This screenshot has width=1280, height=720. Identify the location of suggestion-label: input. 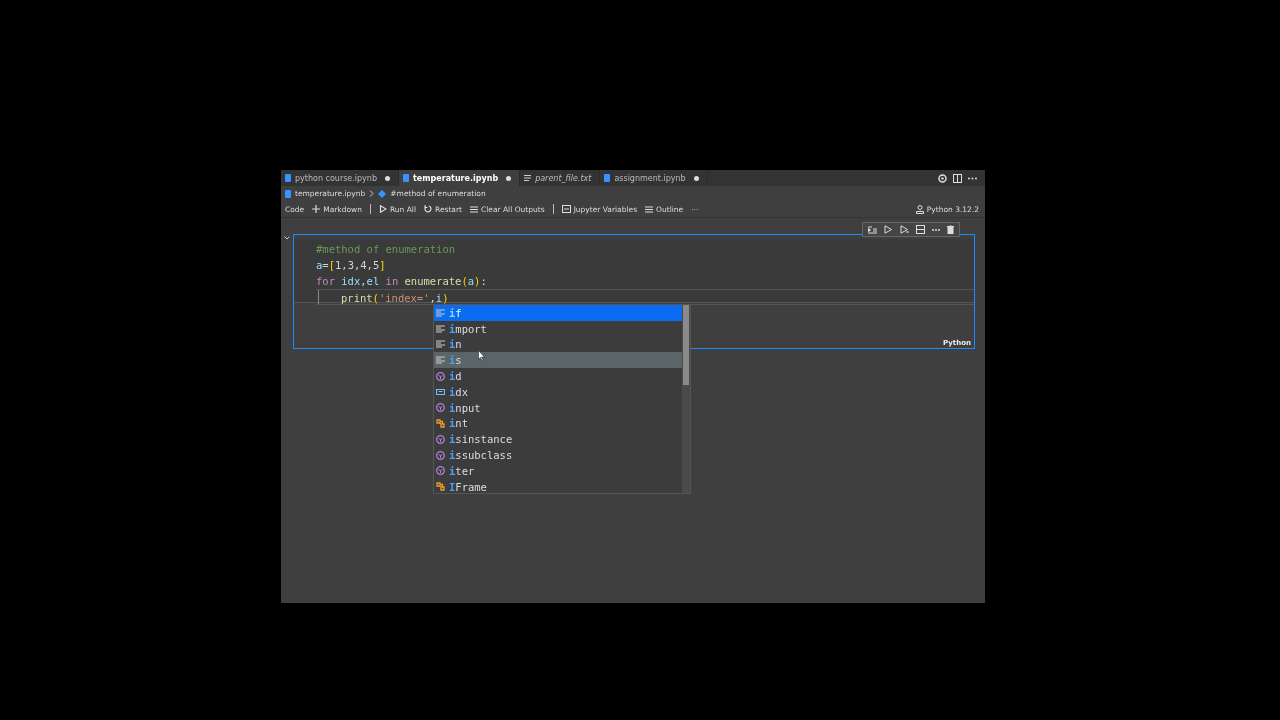
(465, 407).